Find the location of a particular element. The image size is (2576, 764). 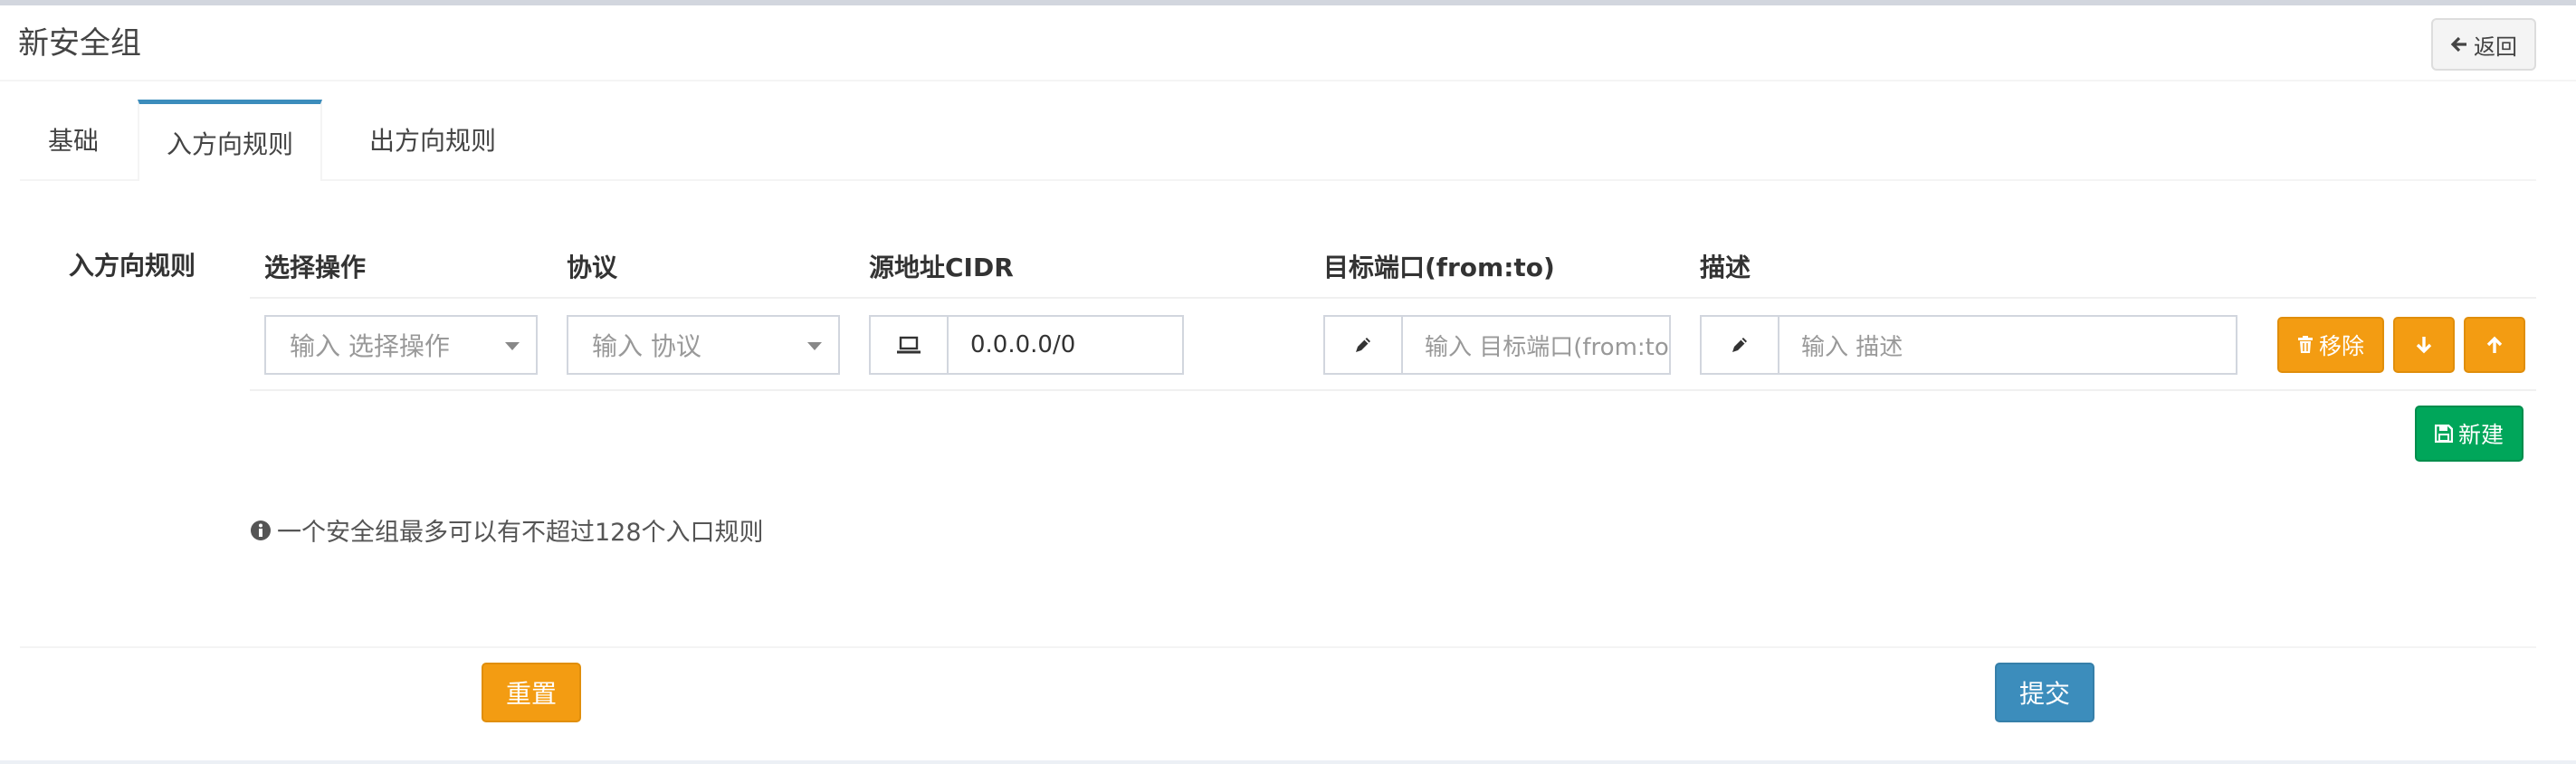

table-row-divider is located at coordinates (1393, 390).